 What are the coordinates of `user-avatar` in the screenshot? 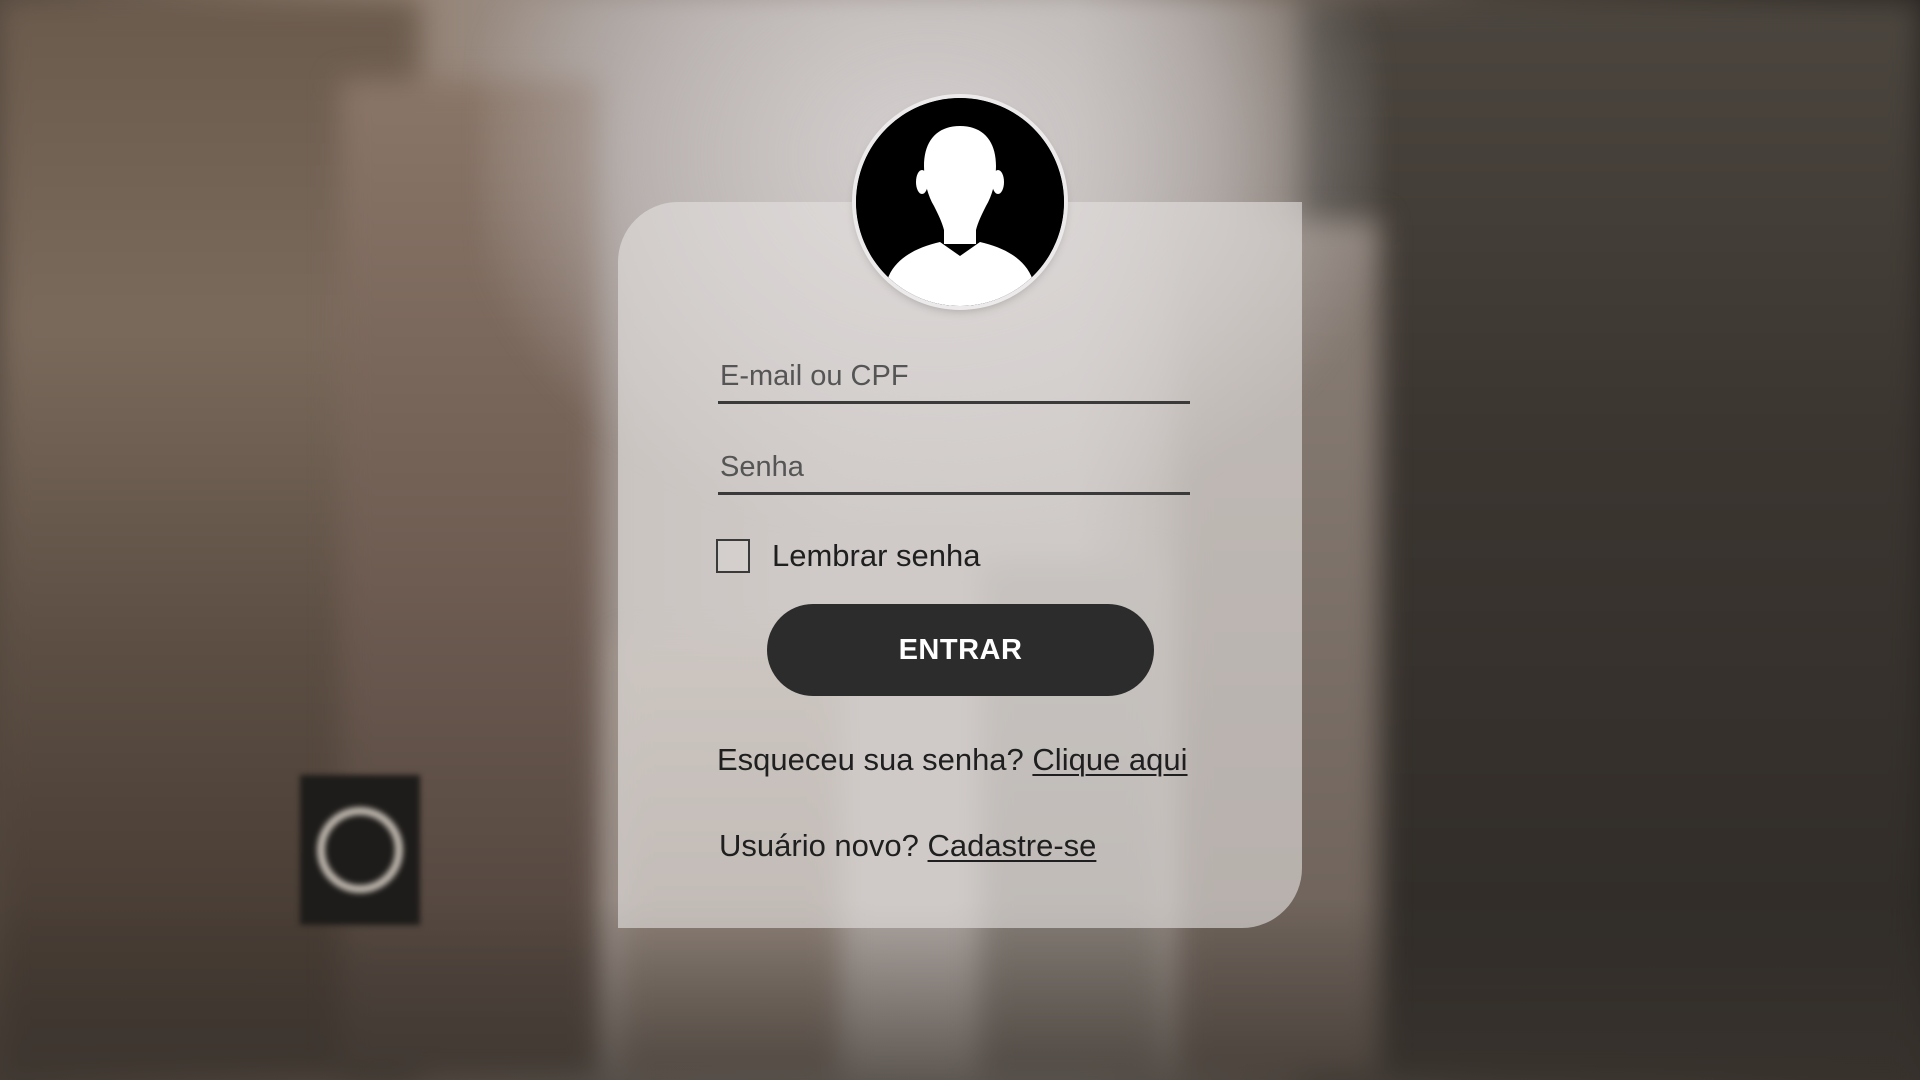 It's located at (960, 202).